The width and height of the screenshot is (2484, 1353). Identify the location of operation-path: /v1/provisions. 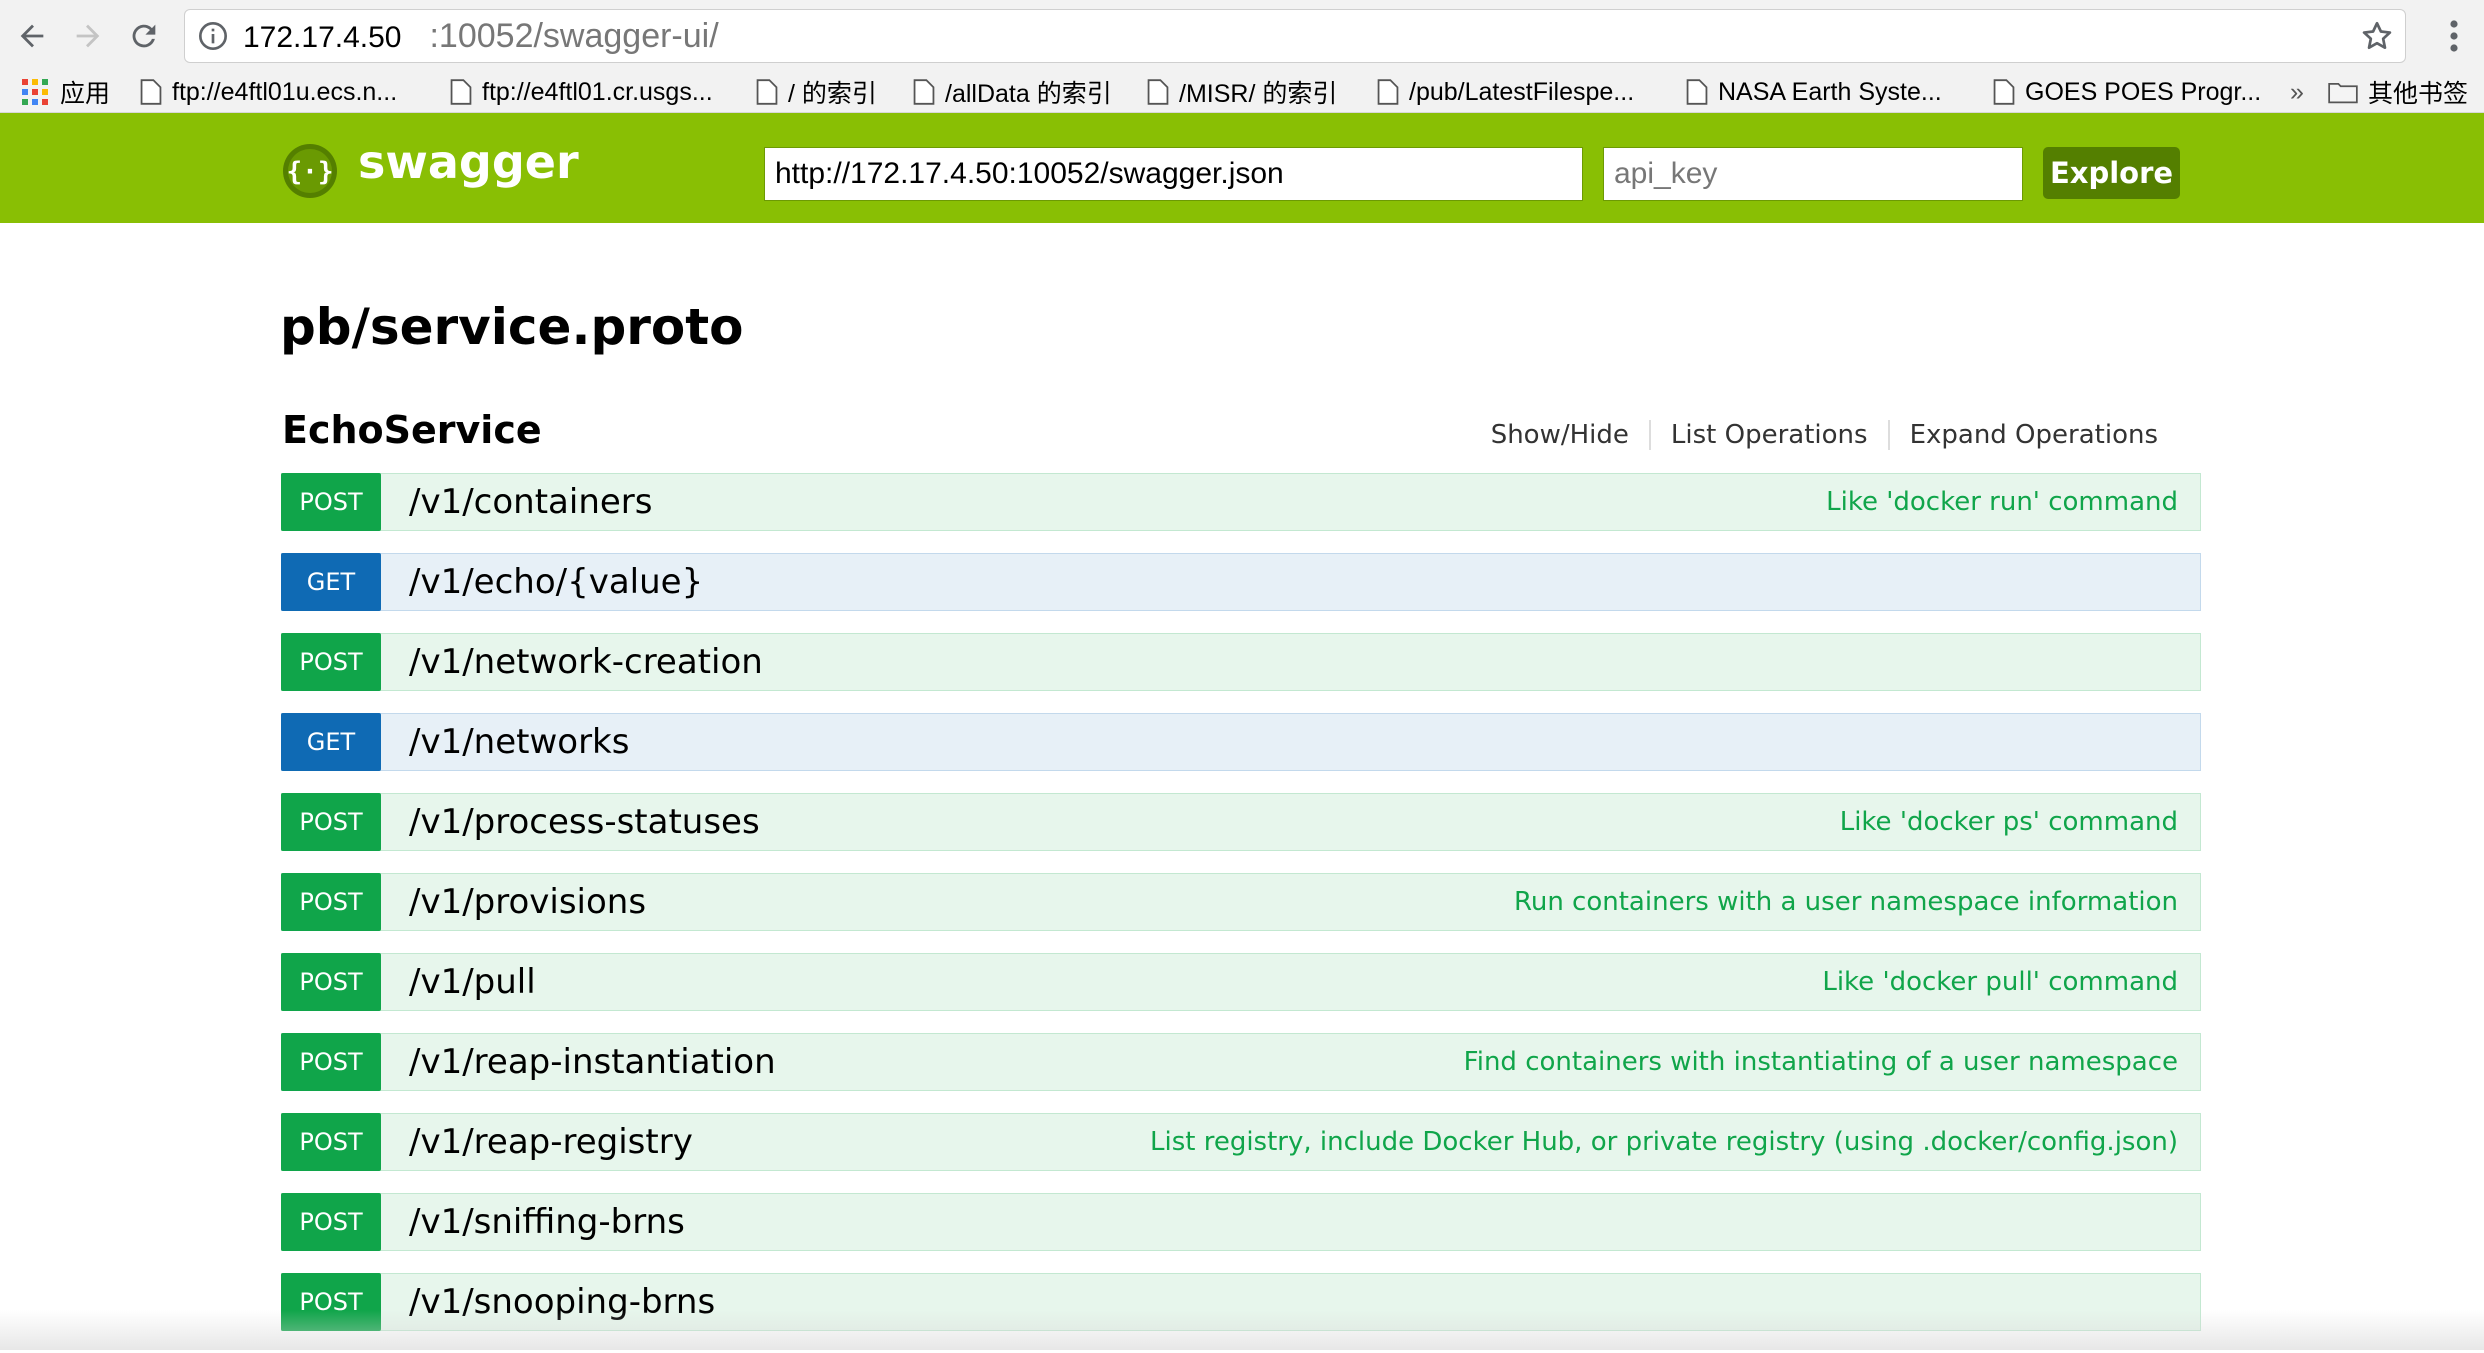
(527, 902).